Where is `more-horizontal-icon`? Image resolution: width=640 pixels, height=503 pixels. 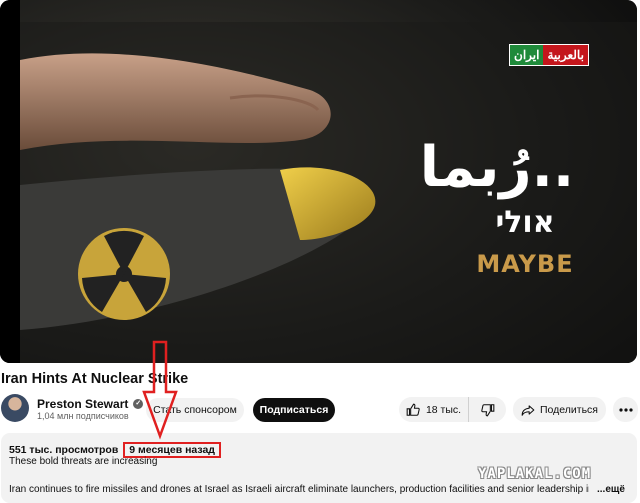 more-horizontal-icon is located at coordinates (625, 409).